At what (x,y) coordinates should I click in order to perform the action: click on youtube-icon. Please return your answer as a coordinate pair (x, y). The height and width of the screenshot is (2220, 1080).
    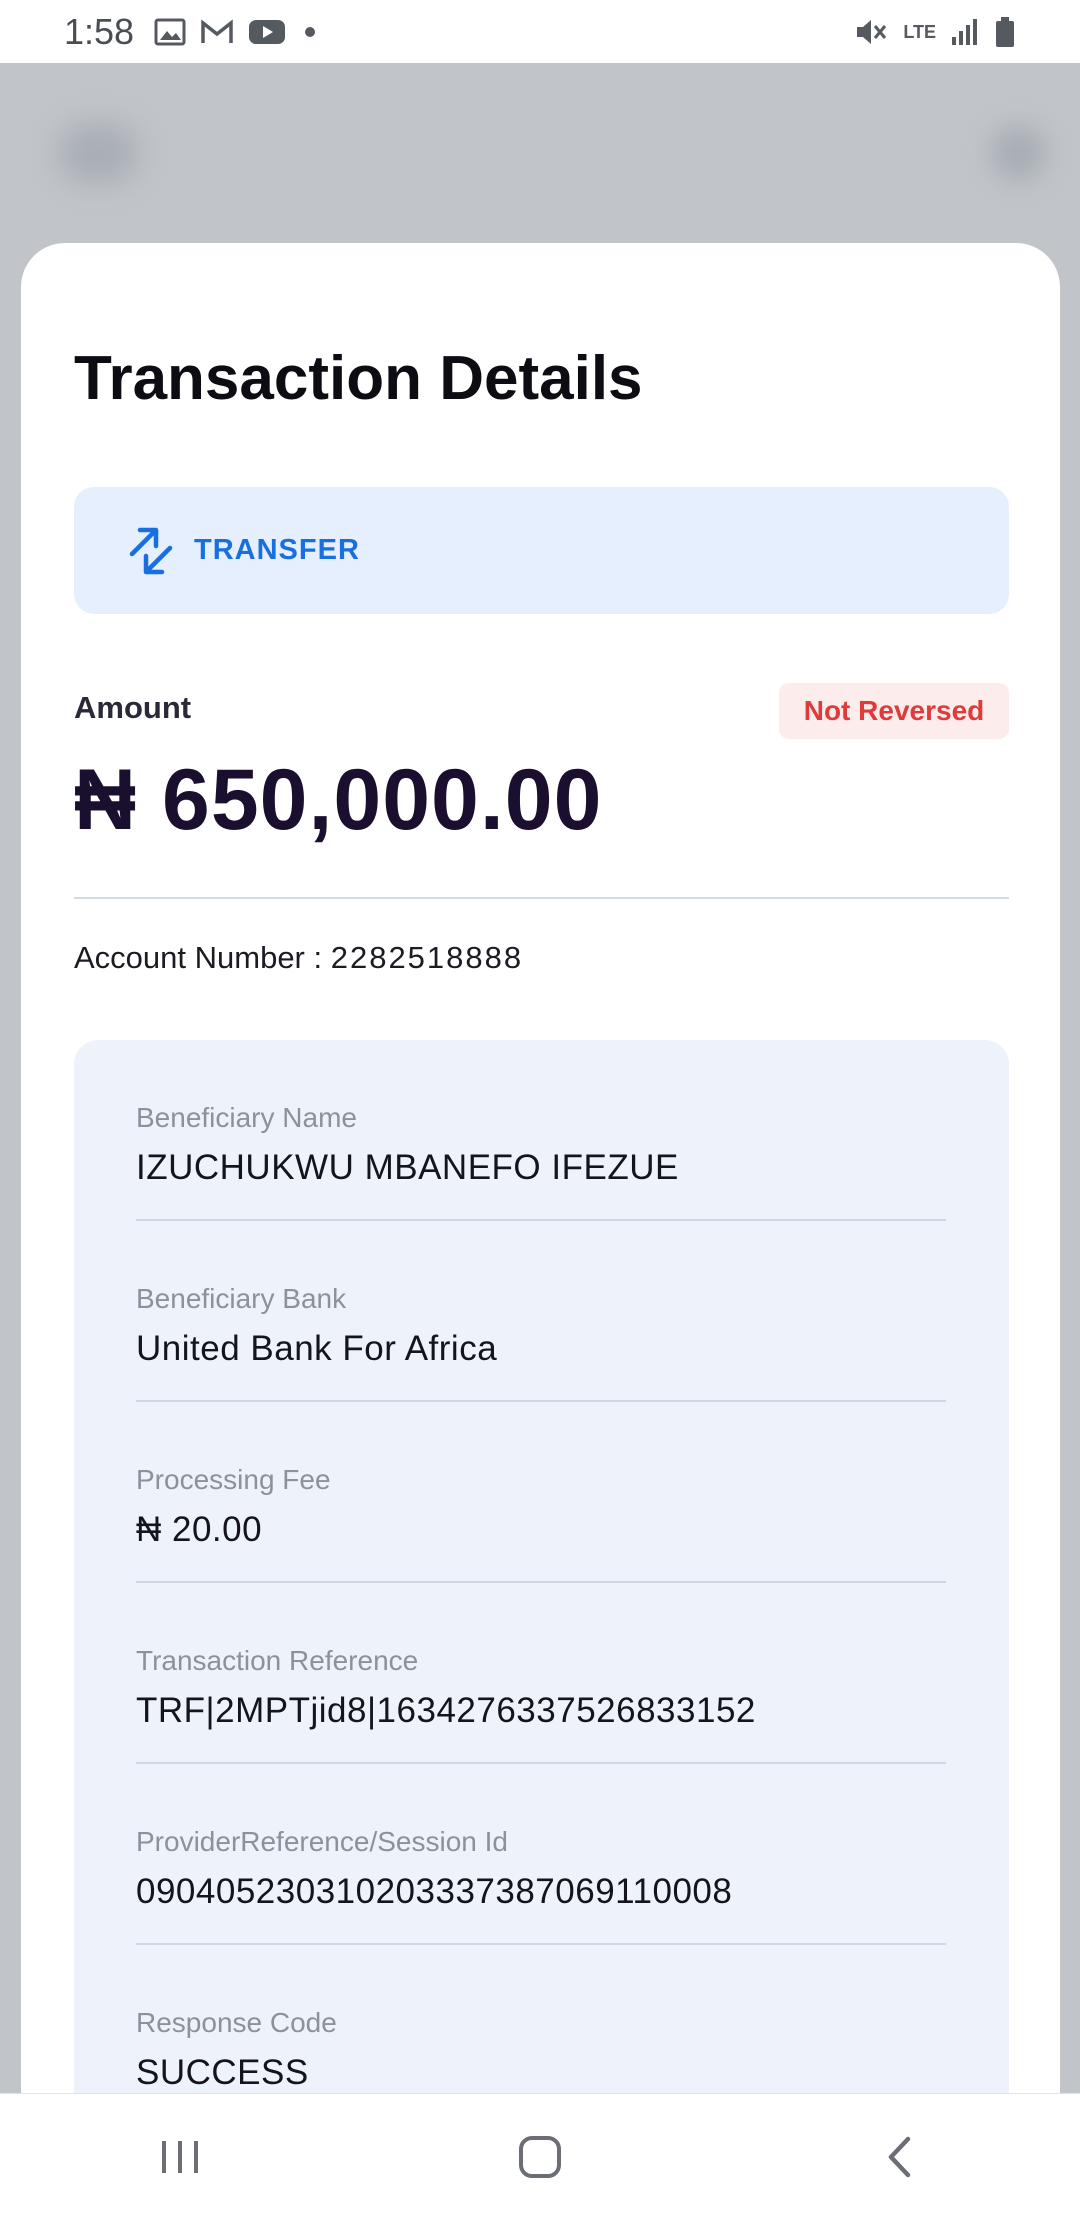
    Looking at the image, I should click on (267, 32).